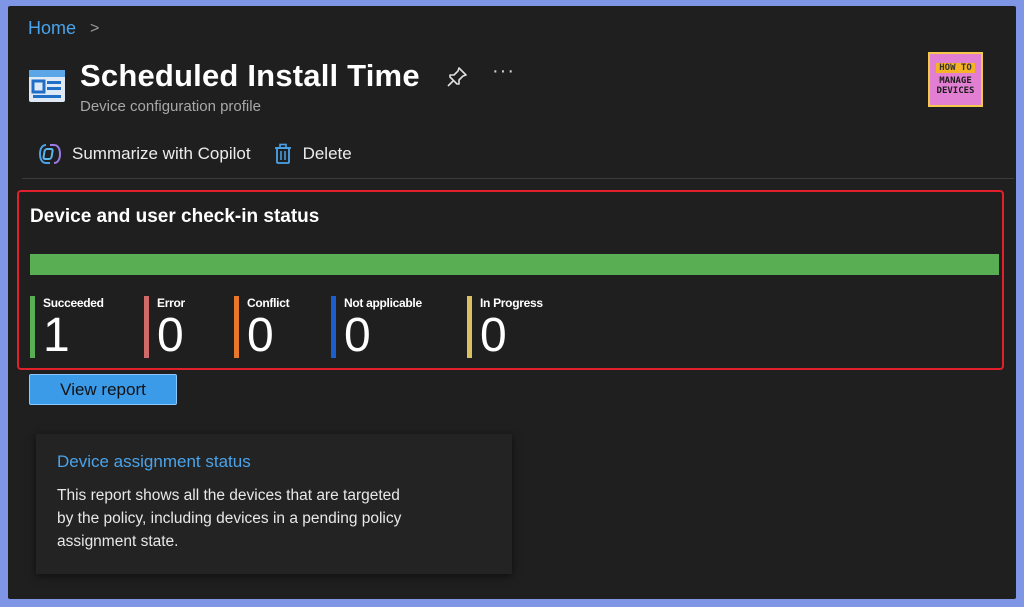  Describe the element at coordinates (376, 329) in the screenshot. I see `stat-not-applicable: Not applicable 0` at that location.